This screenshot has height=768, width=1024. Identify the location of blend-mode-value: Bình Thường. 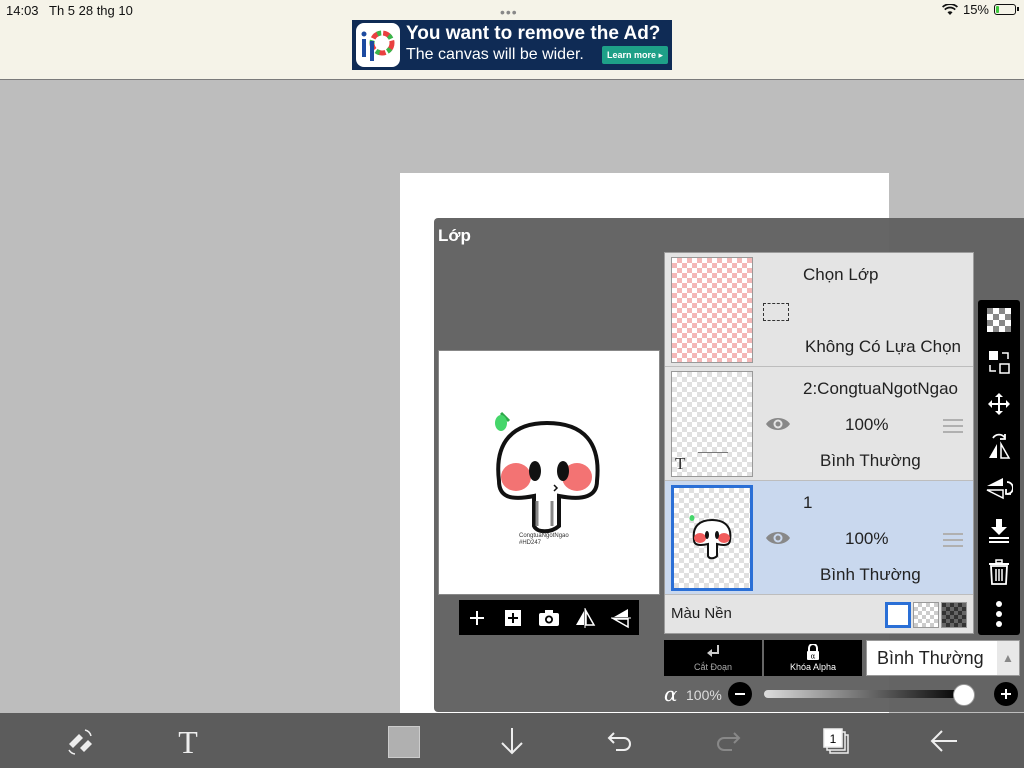
(930, 657).